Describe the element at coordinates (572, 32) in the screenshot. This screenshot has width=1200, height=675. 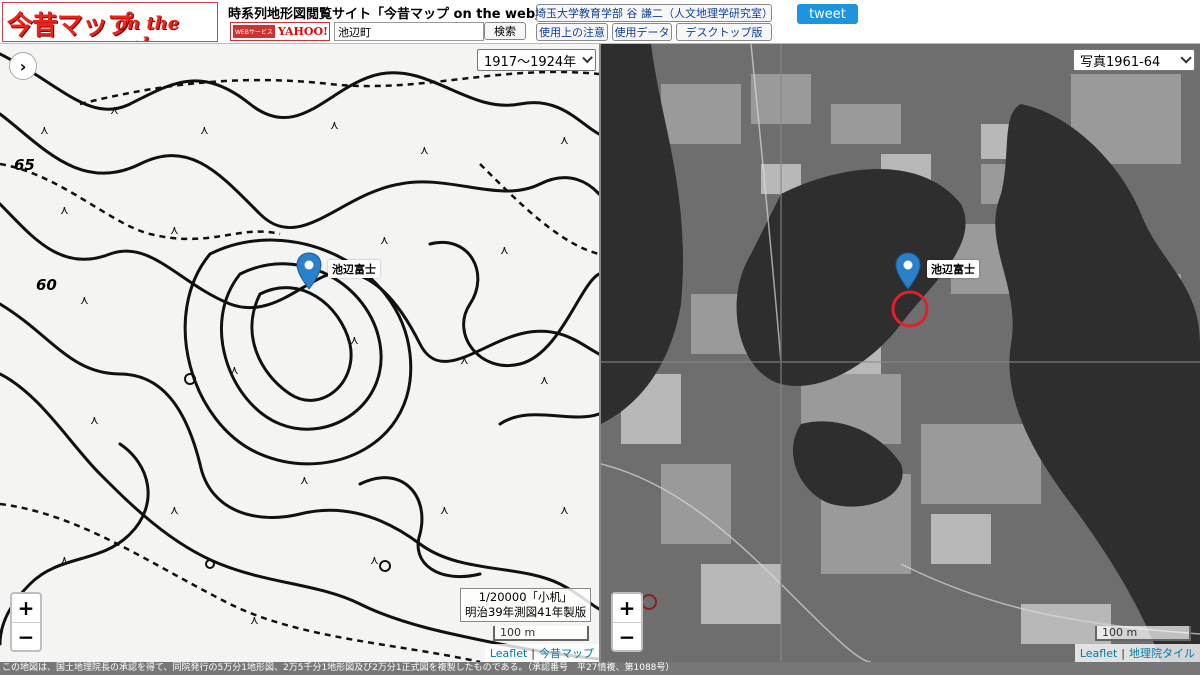
I see `usage-notes-button: 使用上の注意` at that location.